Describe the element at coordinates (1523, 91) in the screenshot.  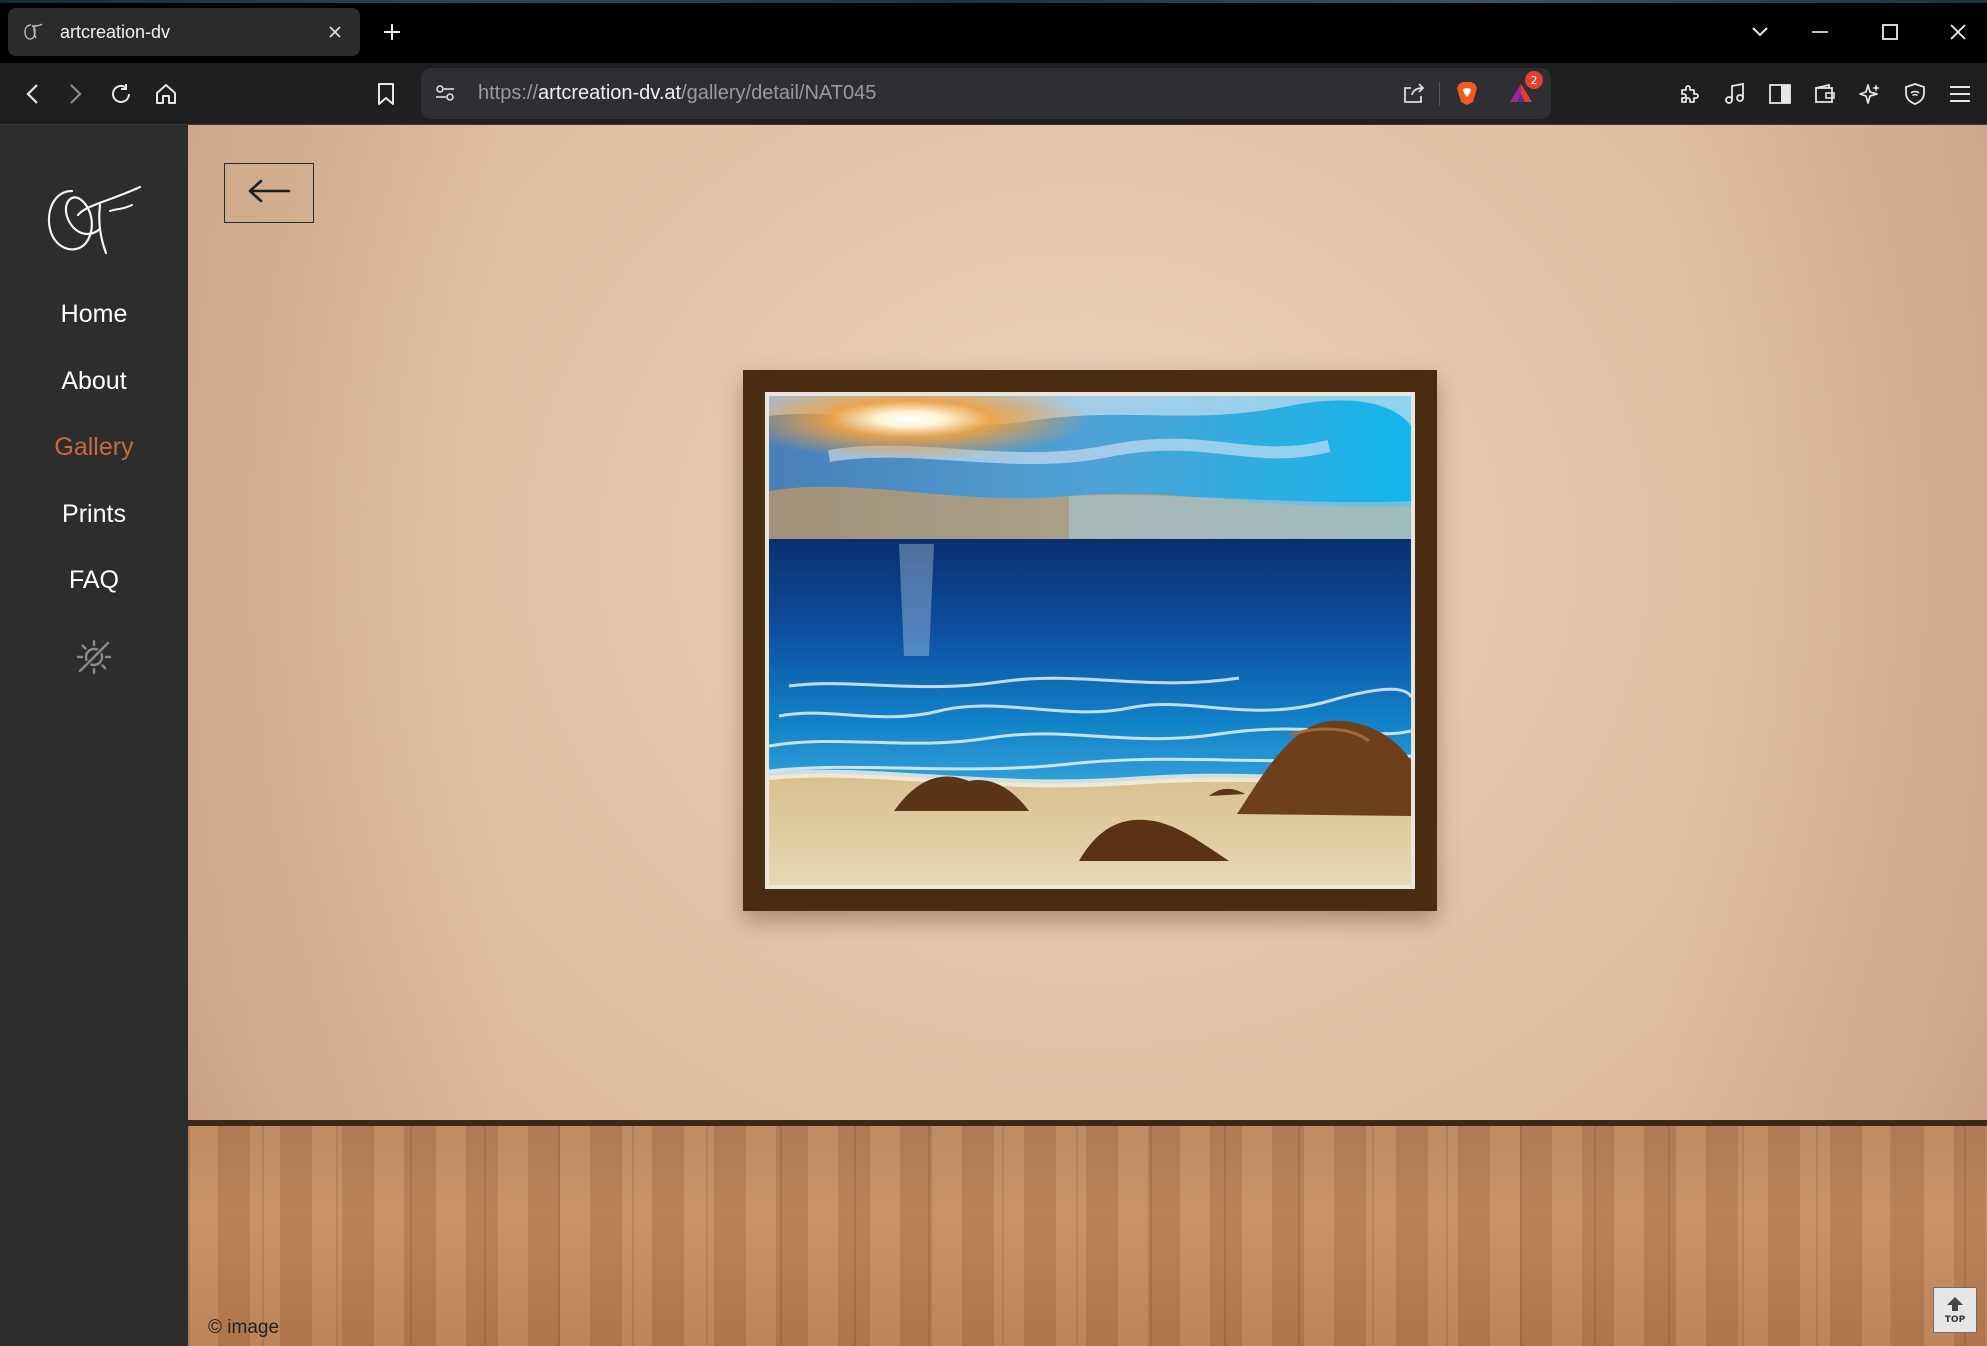
I see `brave-rewards-icon: 2` at that location.